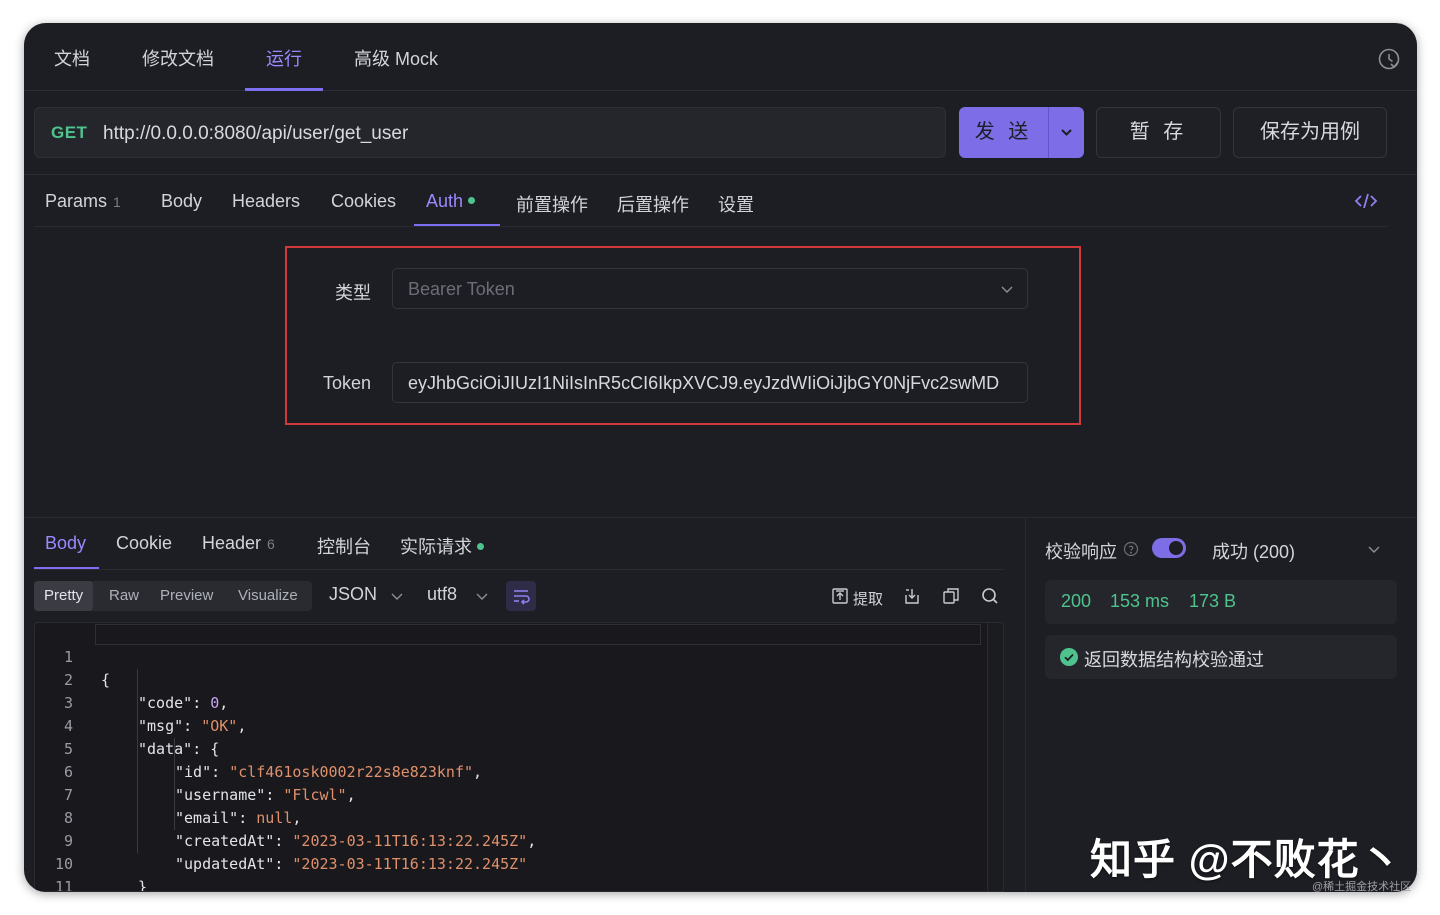  What do you see at coordinates (1176, 548) in the screenshot?
I see `toggle-knob` at bounding box center [1176, 548].